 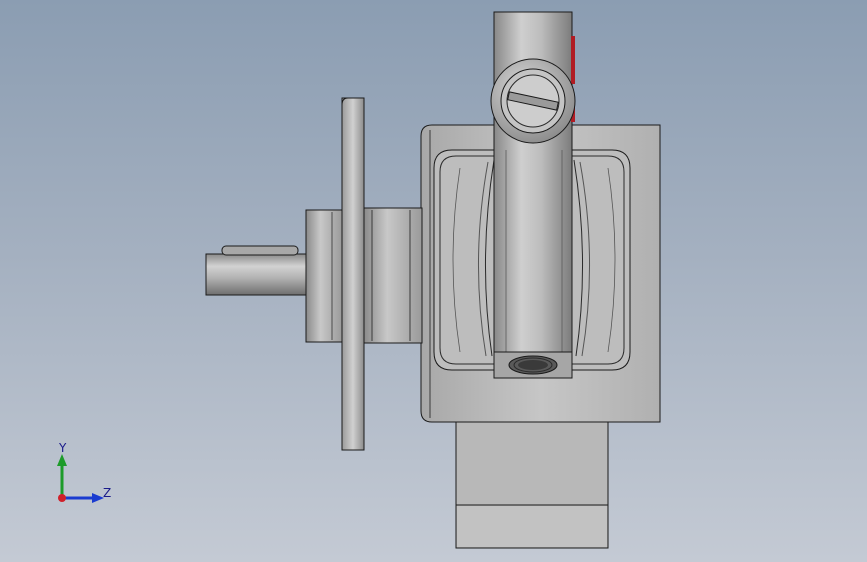 What do you see at coordinates (393, 275) in the screenshot?
I see `hub` at bounding box center [393, 275].